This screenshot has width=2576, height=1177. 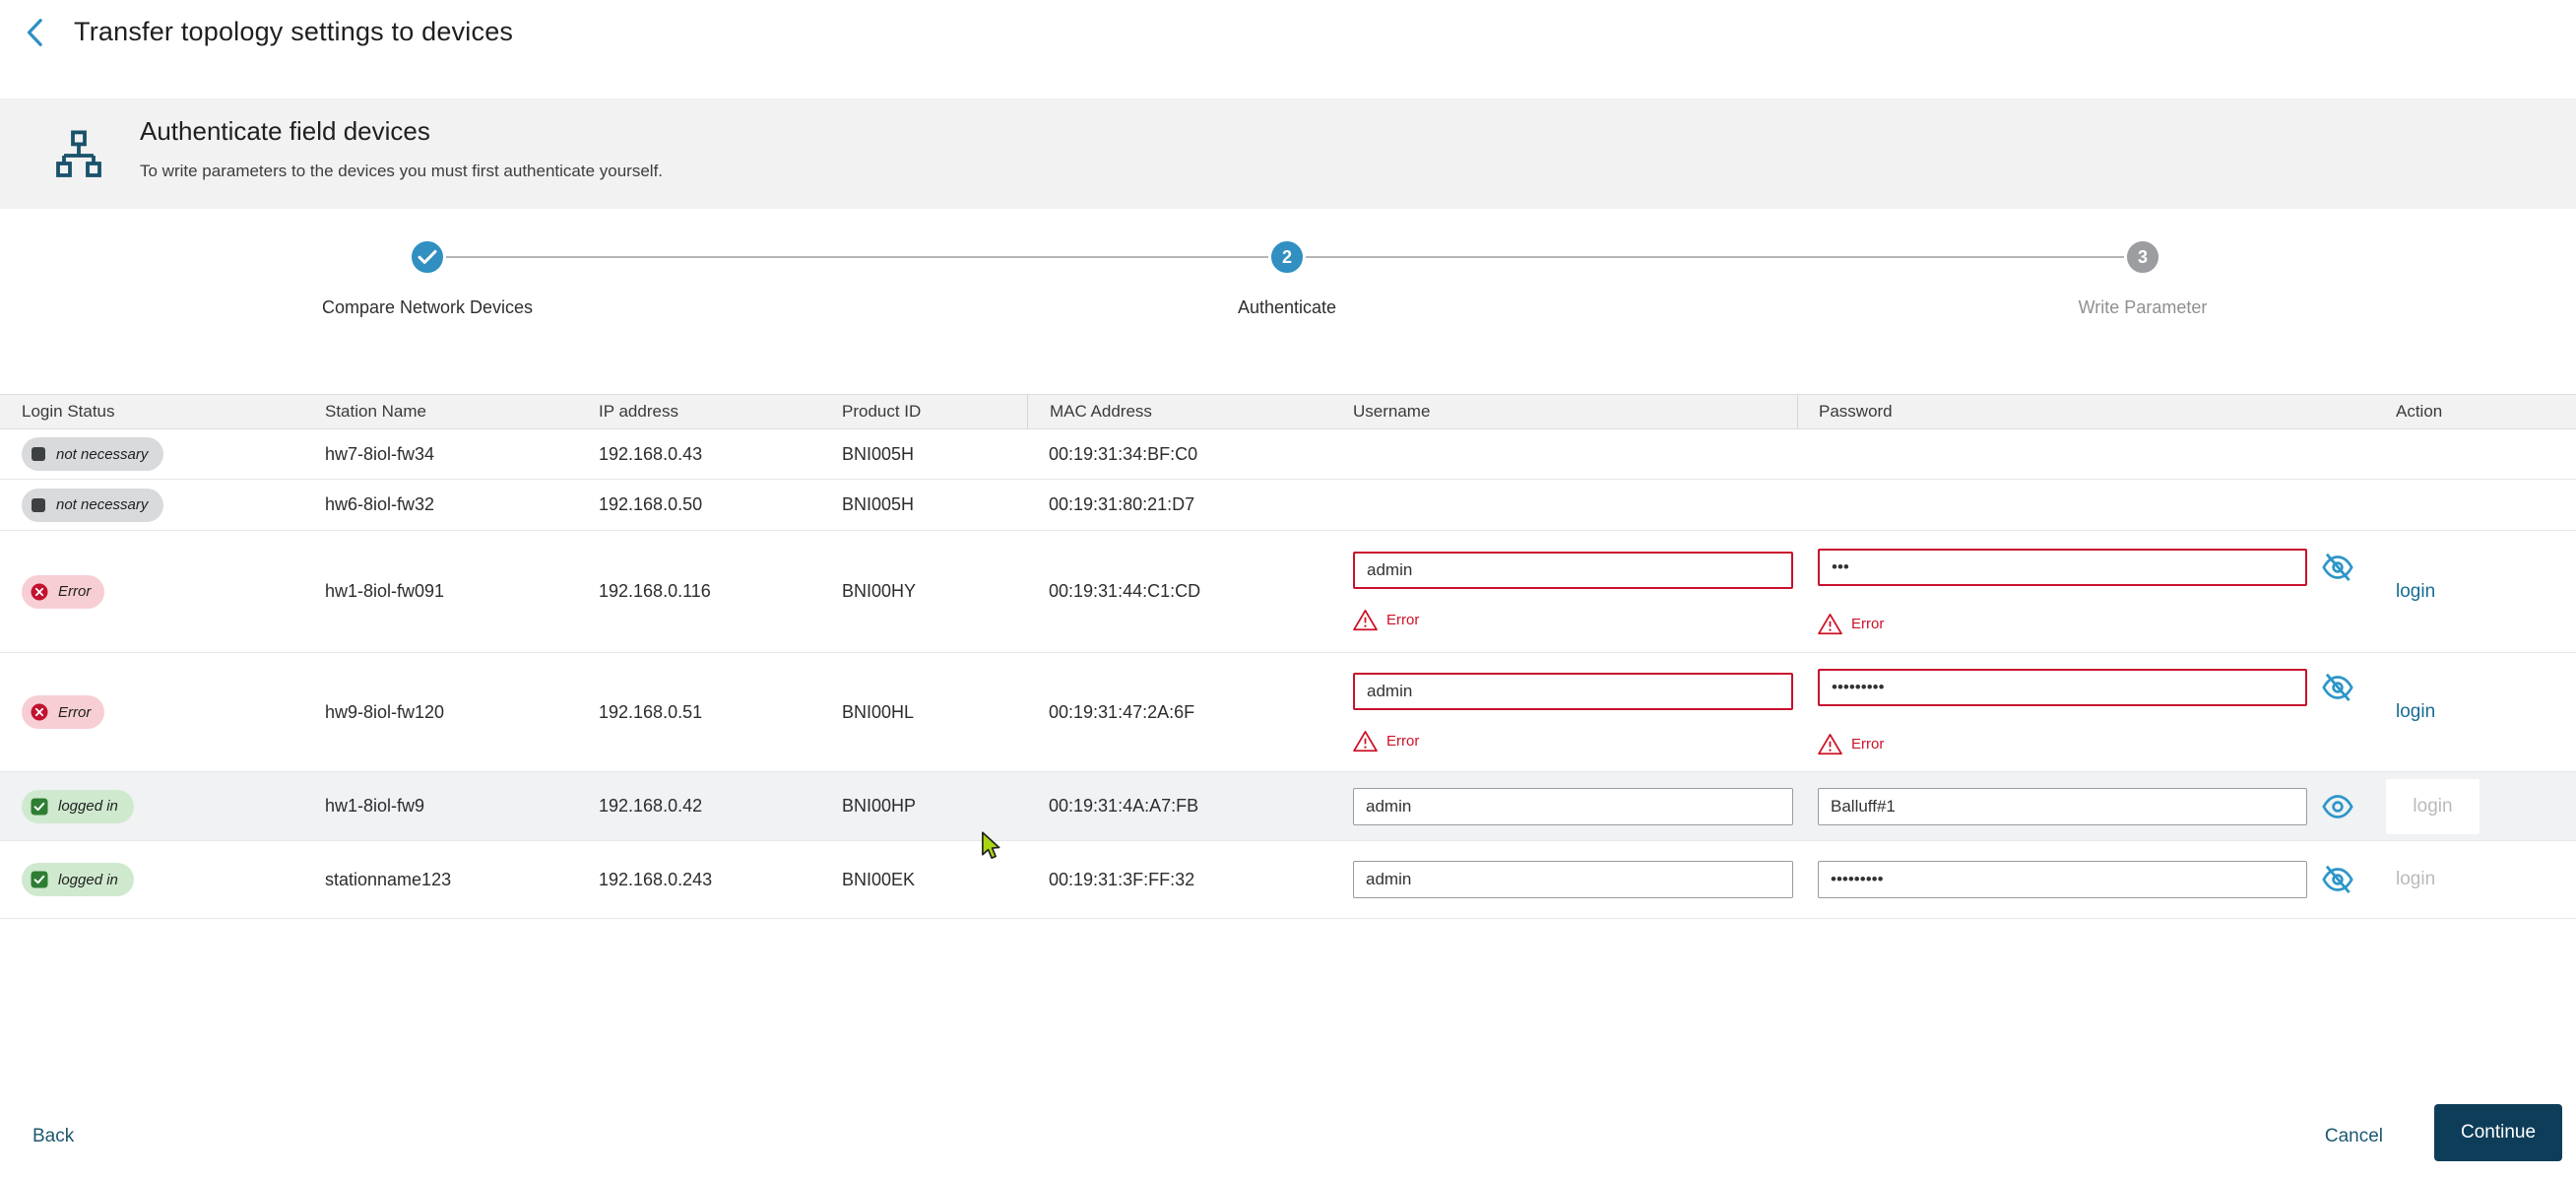 I want to click on step-2-circle: 2, so click(x=1287, y=257).